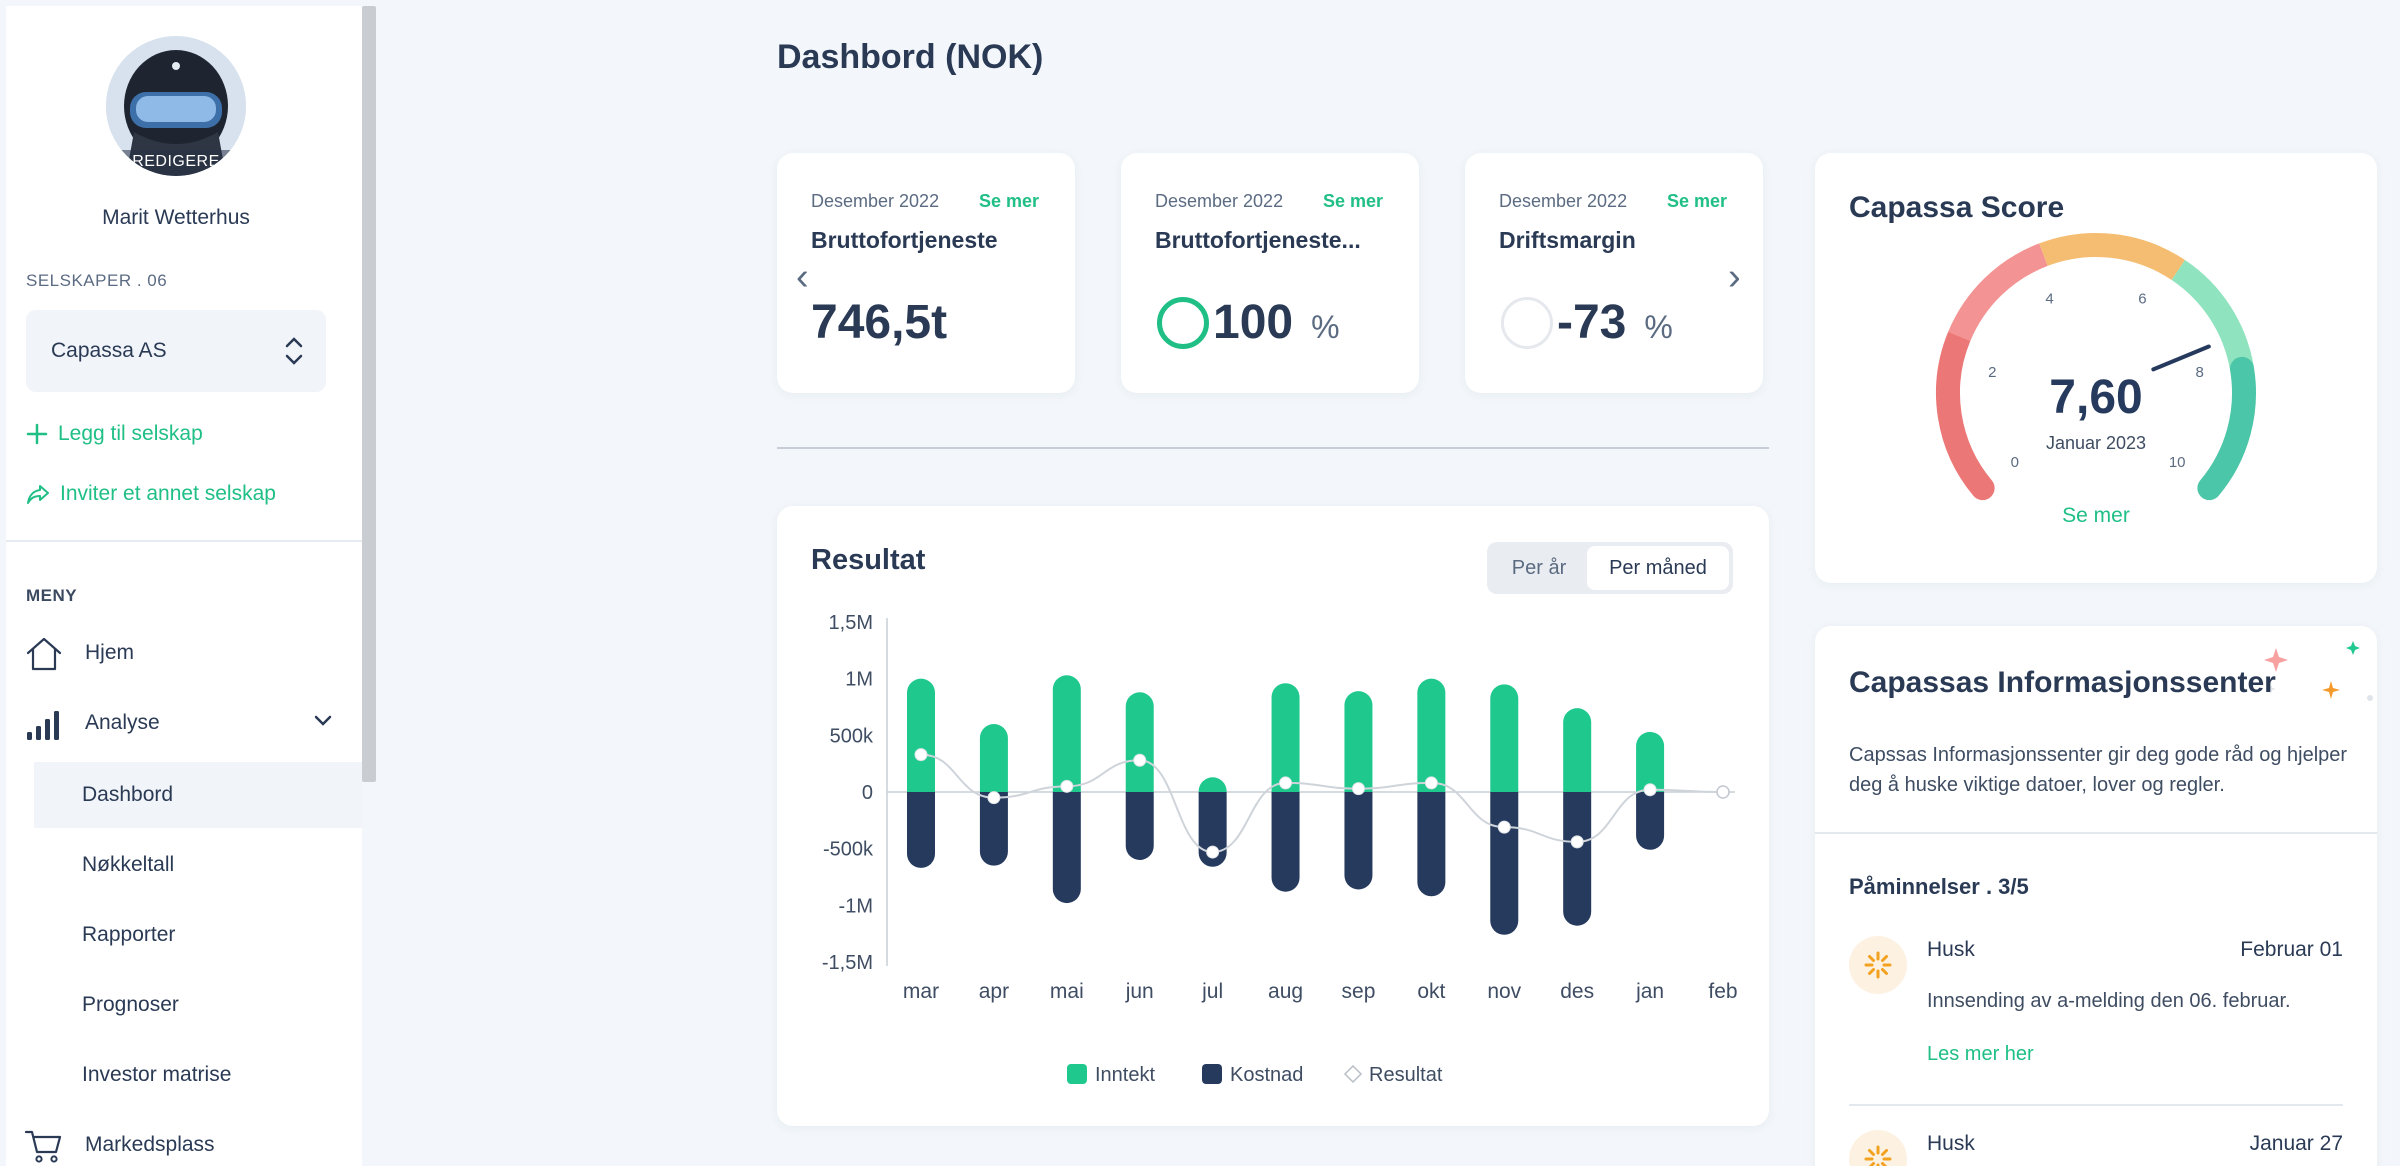 This screenshot has height=1166, width=2400. What do you see at coordinates (198, 795) in the screenshot?
I see `sidebar-item-dashboard: Dashbord` at bounding box center [198, 795].